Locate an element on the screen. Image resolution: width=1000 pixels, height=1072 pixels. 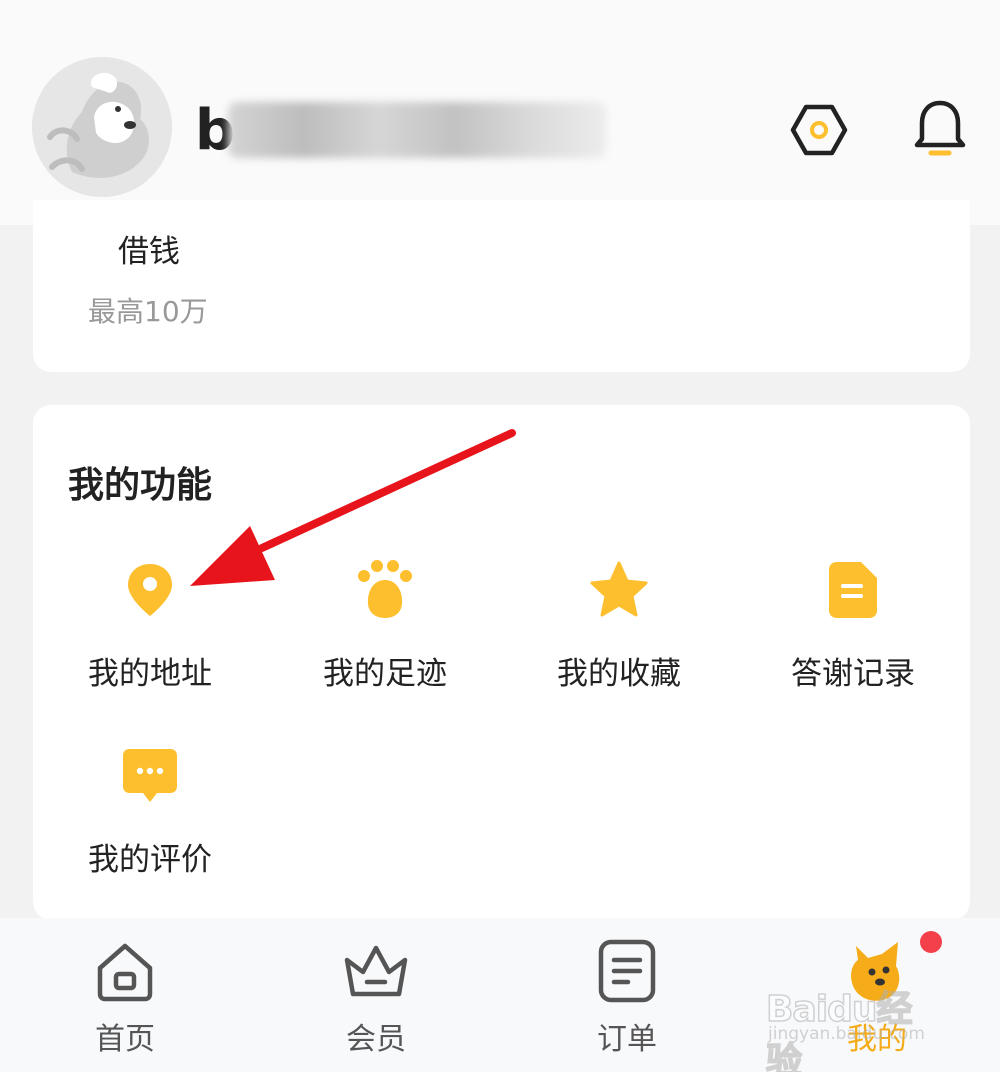
settings-button is located at coordinates (819, 130).